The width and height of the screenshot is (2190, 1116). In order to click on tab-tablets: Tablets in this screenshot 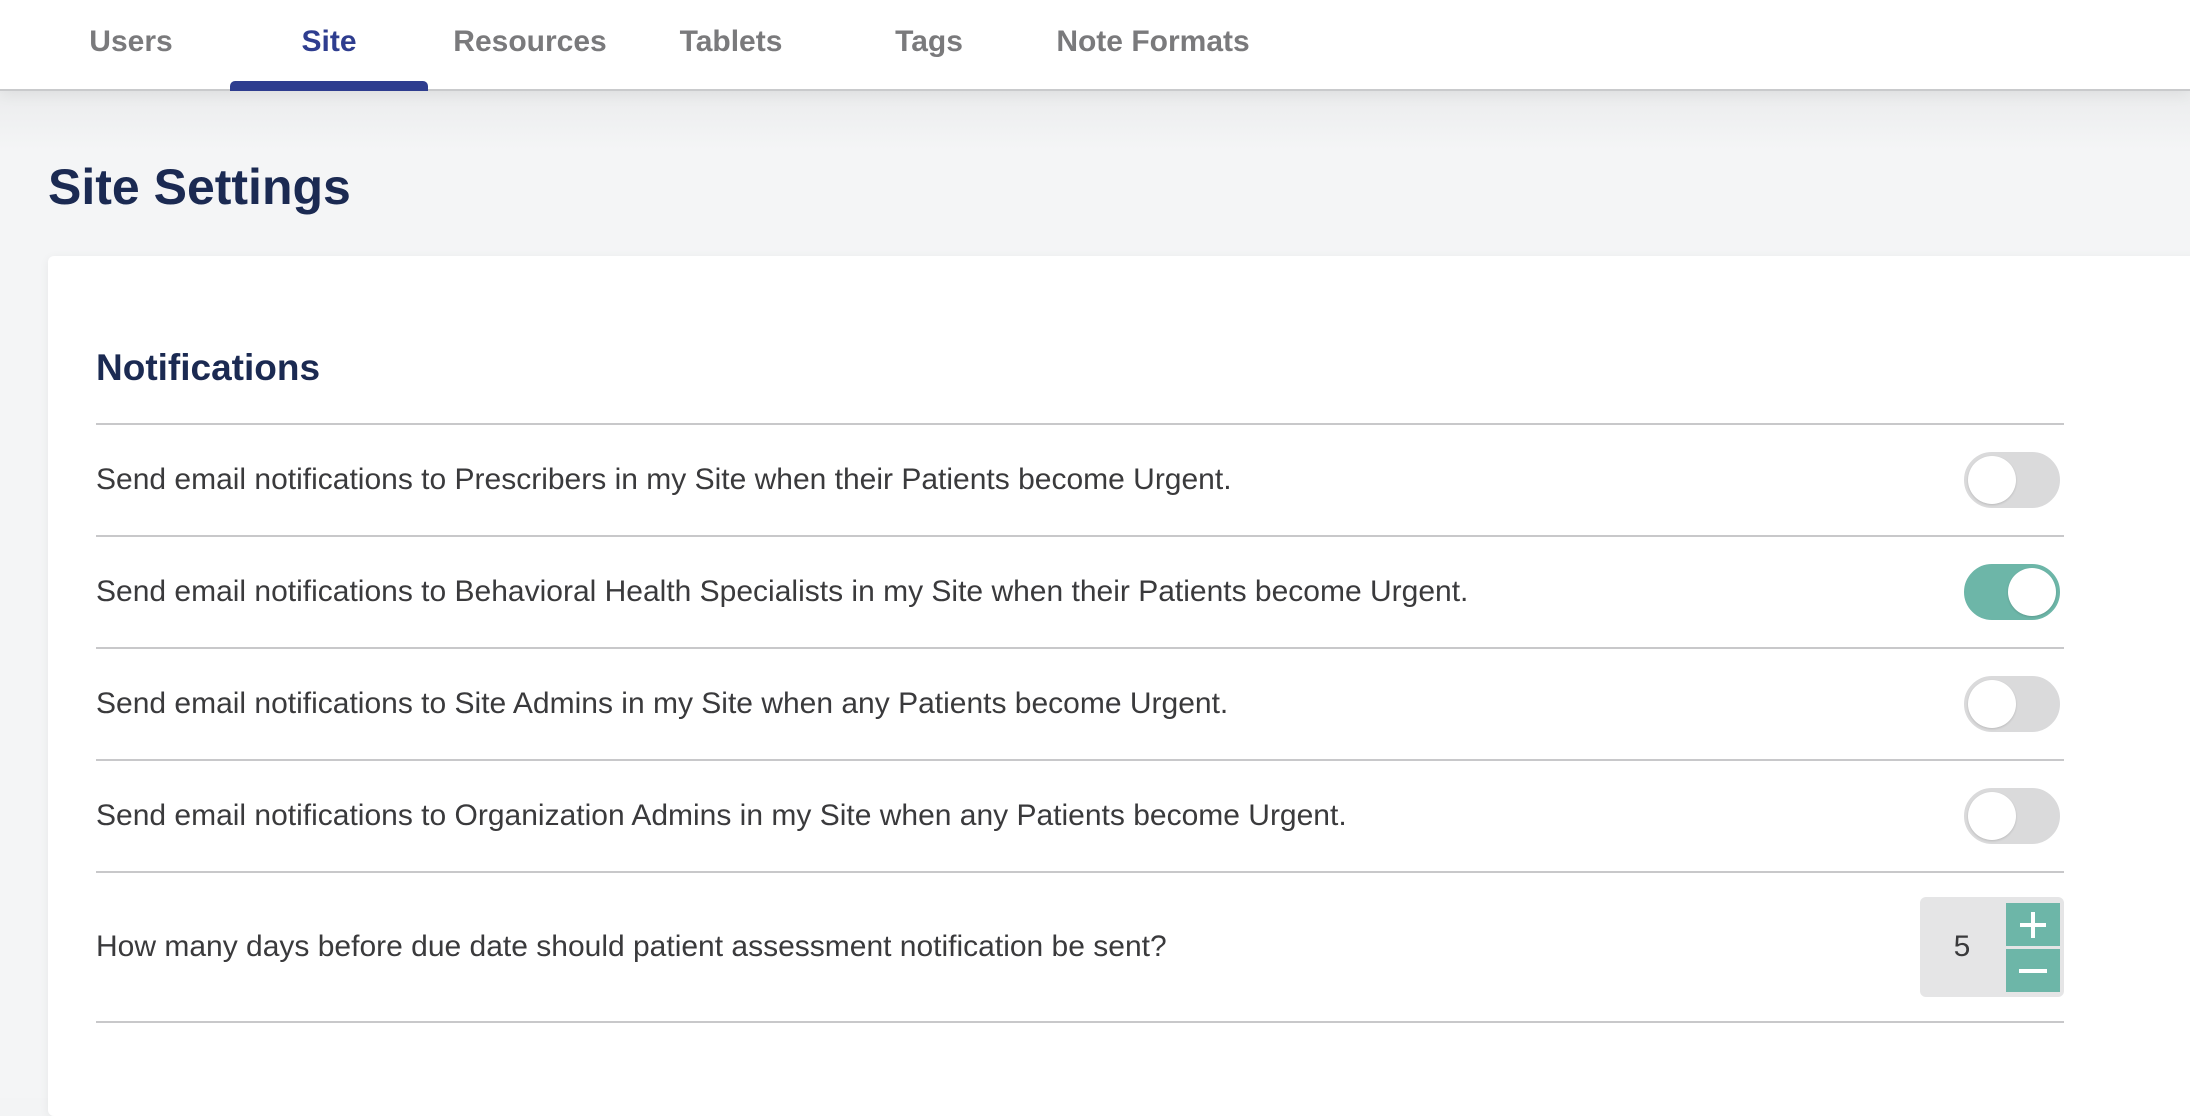, I will do `click(731, 44)`.